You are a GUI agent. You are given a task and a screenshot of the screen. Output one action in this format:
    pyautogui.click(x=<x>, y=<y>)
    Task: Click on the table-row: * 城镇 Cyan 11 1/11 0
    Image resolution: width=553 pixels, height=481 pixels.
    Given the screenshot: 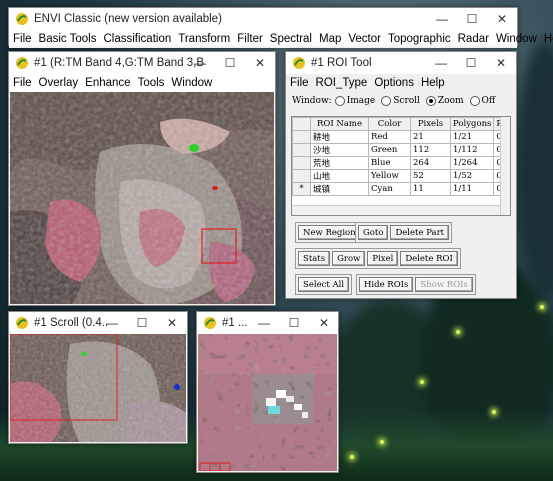 What is the action you would take?
    pyautogui.click(x=399, y=188)
    